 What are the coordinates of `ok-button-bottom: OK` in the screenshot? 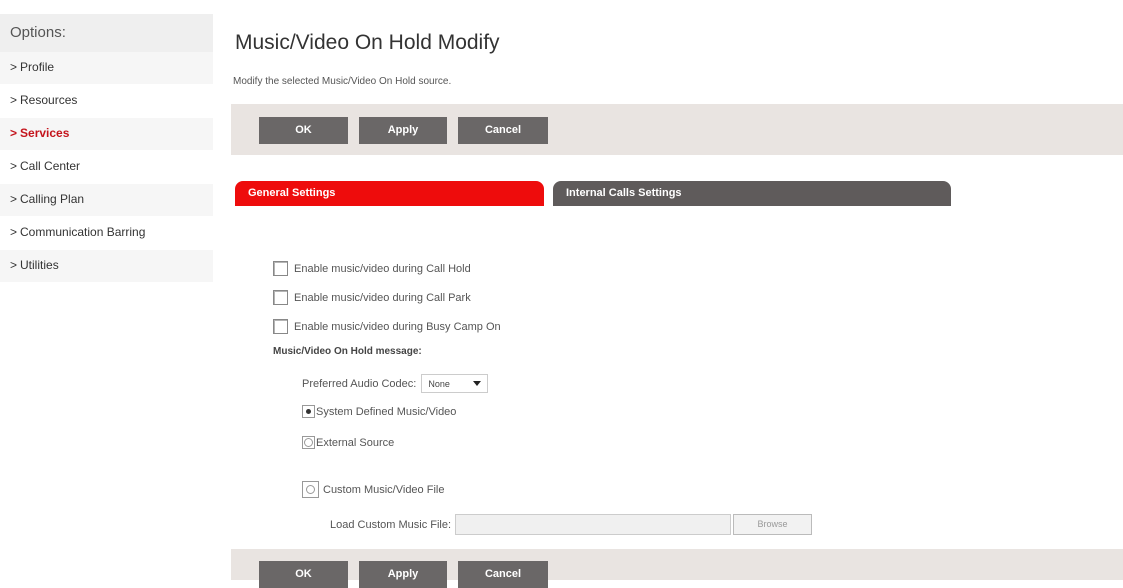 It's located at (303, 574).